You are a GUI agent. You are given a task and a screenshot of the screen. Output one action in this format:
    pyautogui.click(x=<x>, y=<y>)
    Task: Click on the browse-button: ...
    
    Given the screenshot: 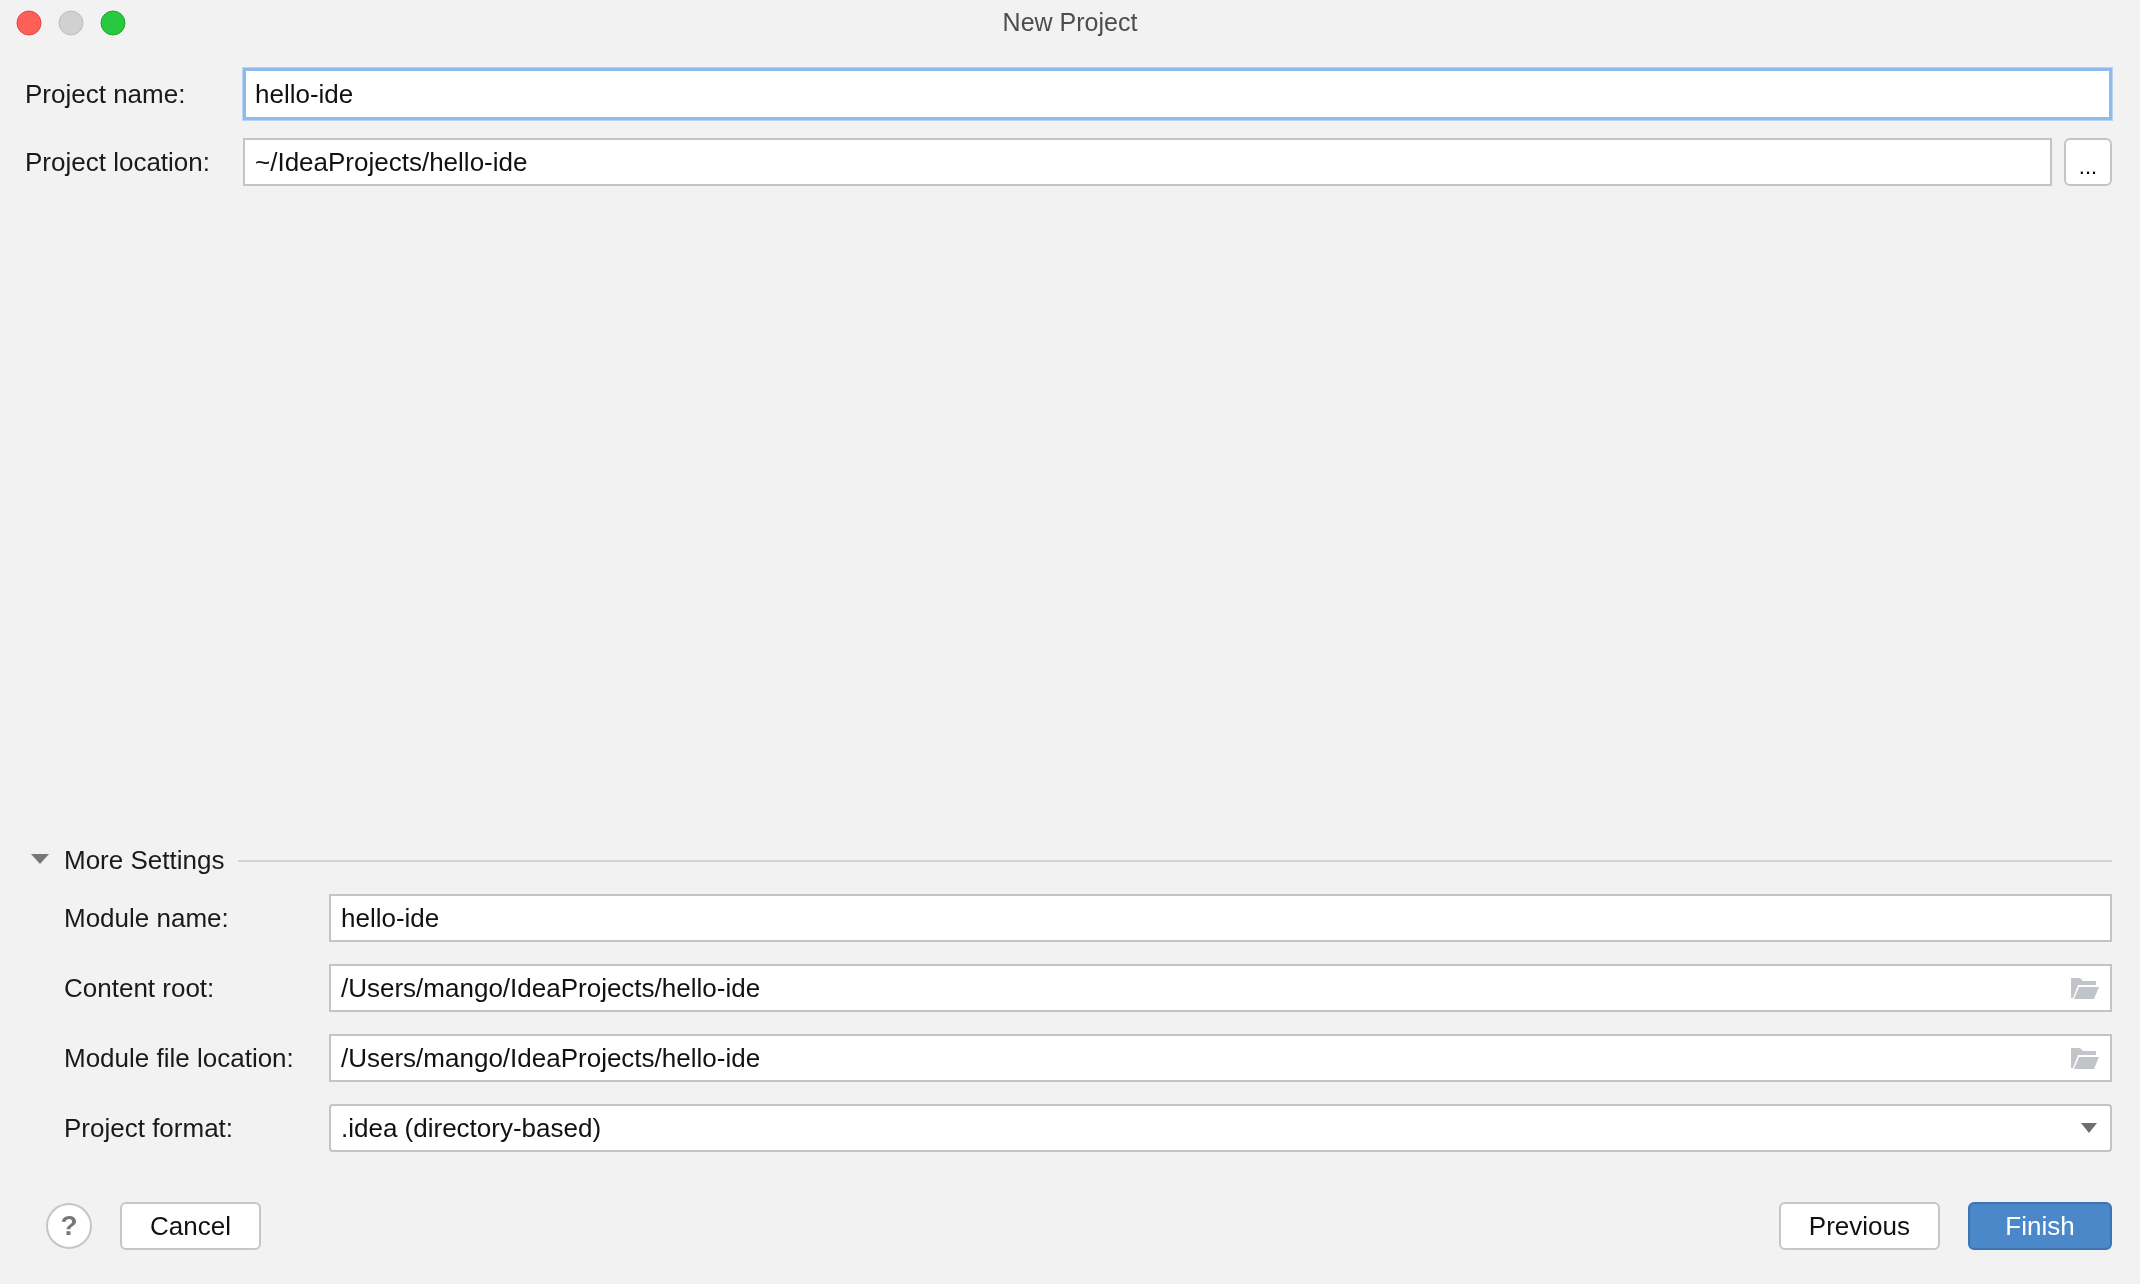 What is the action you would take?
    pyautogui.click(x=2088, y=162)
    